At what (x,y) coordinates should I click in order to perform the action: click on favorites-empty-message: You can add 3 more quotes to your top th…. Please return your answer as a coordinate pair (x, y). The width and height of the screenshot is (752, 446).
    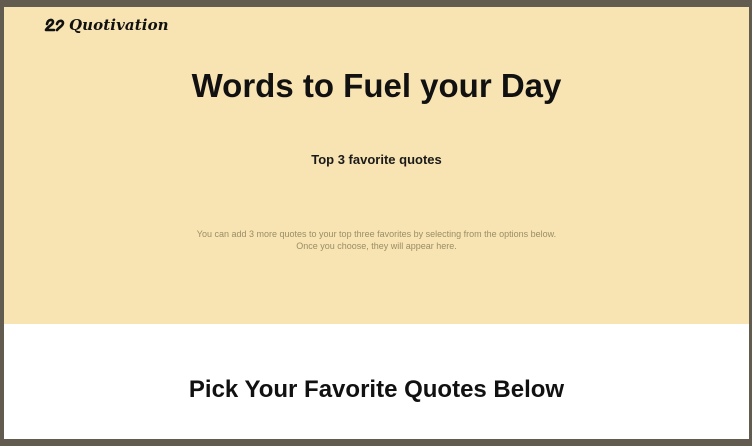
    Looking at the image, I should click on (376, 240).